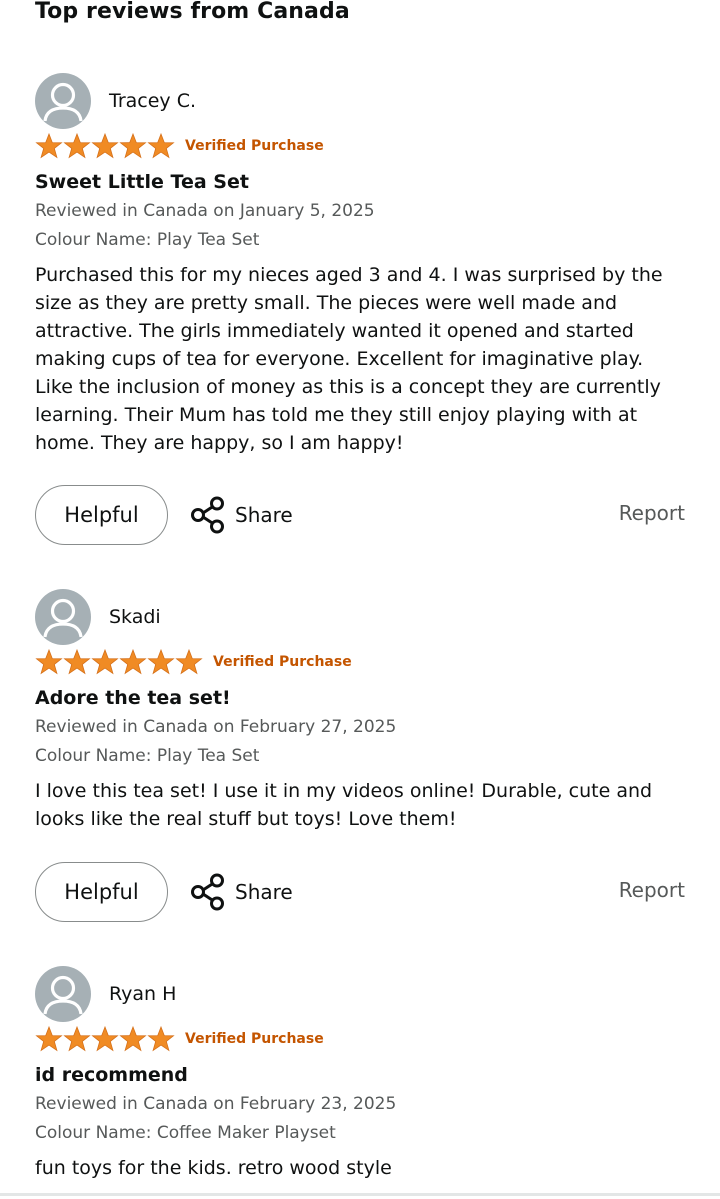 This screenshot has height=1199, width=720. What do you see at coordinates (135, 617) in the screenshot?
I see `reviewer-name: Skadi` at bounding box center [135, 617].